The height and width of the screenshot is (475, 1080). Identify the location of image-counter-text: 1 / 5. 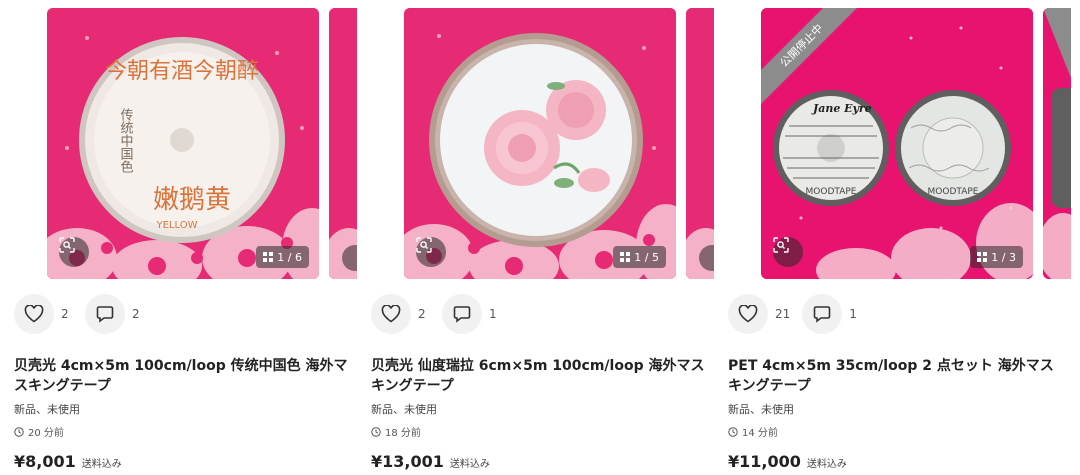
(646, 257).